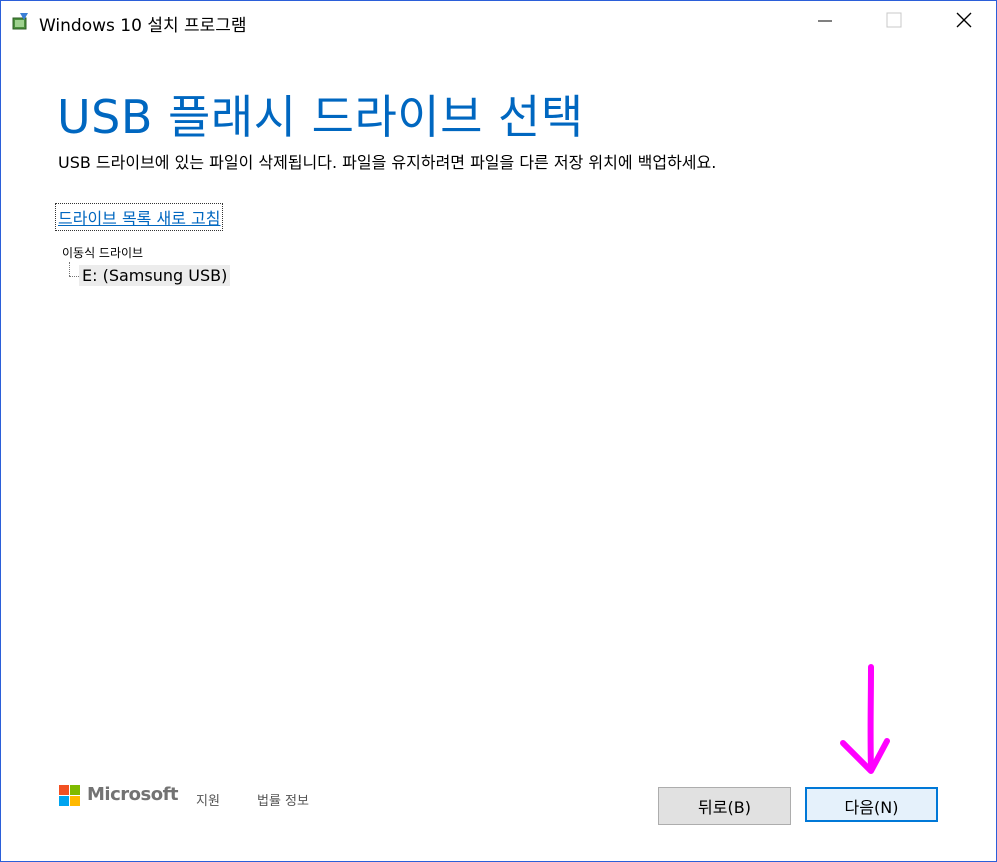 The image size is (997, 862). I want to click on minimize-button, so click(824, 21).